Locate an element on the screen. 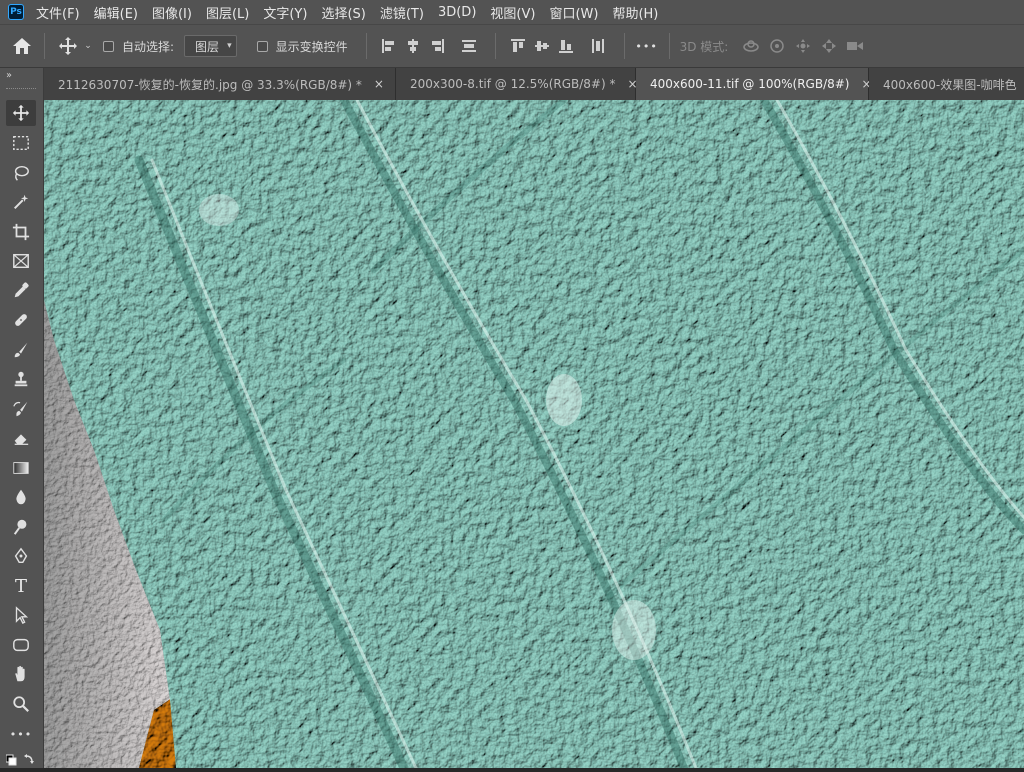 The height and width of the screenshot is (772, 1024). align-top-edges-button is located at coordinates (518, 46).